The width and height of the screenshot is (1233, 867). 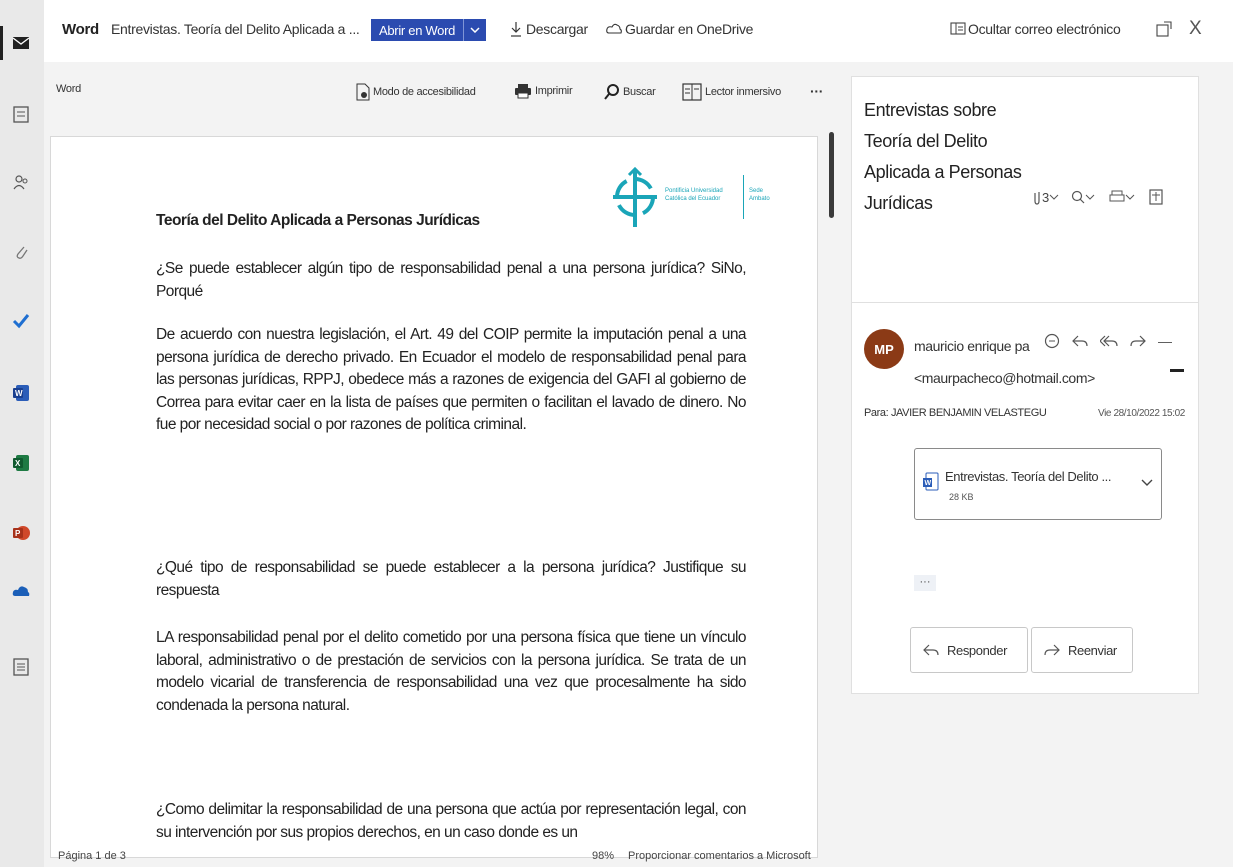 What do you see at coordinates (18, 463) in the screenshot?
I see `svg-text: X` at bounding box center [18, 463].